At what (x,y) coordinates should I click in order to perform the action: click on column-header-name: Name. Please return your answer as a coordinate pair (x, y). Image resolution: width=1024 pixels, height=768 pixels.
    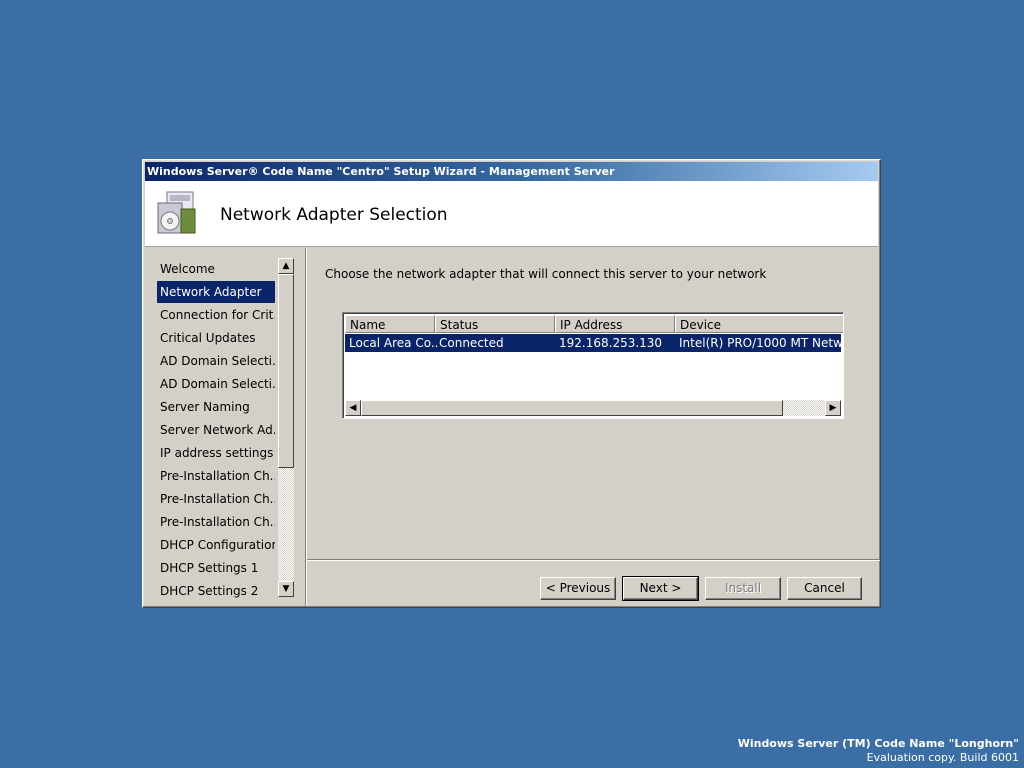
    Looking at the image, I should click on (390, 324).